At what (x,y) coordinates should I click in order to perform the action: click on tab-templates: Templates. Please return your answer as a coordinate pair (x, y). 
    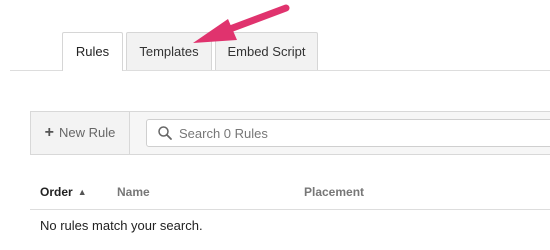
    Looking at the image, I should click on (169, 51).